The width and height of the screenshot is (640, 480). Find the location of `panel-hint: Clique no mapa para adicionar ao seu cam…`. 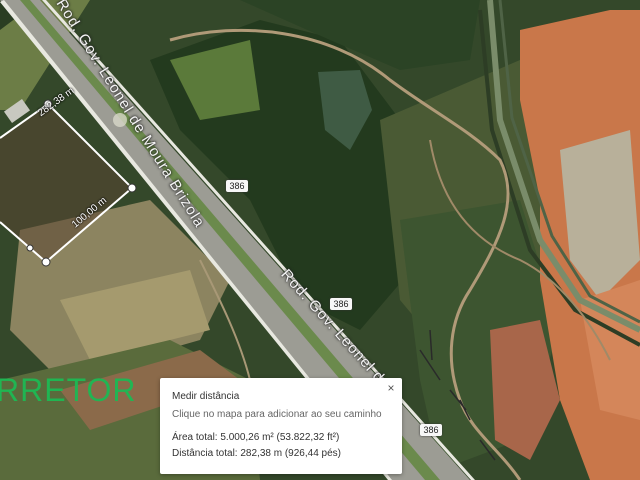

panel-hint: Clique no mapa para adicionar ao seu cam… is located at coordinates (277, 414).